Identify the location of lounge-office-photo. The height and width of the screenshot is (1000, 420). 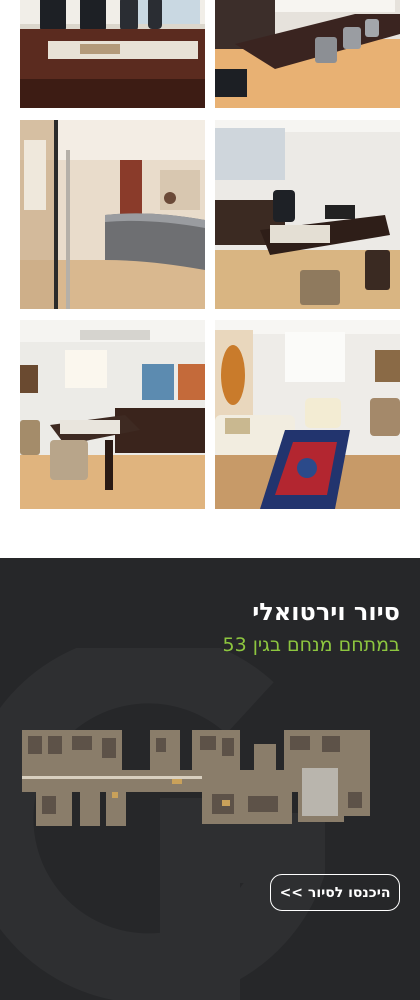
(307, 414).